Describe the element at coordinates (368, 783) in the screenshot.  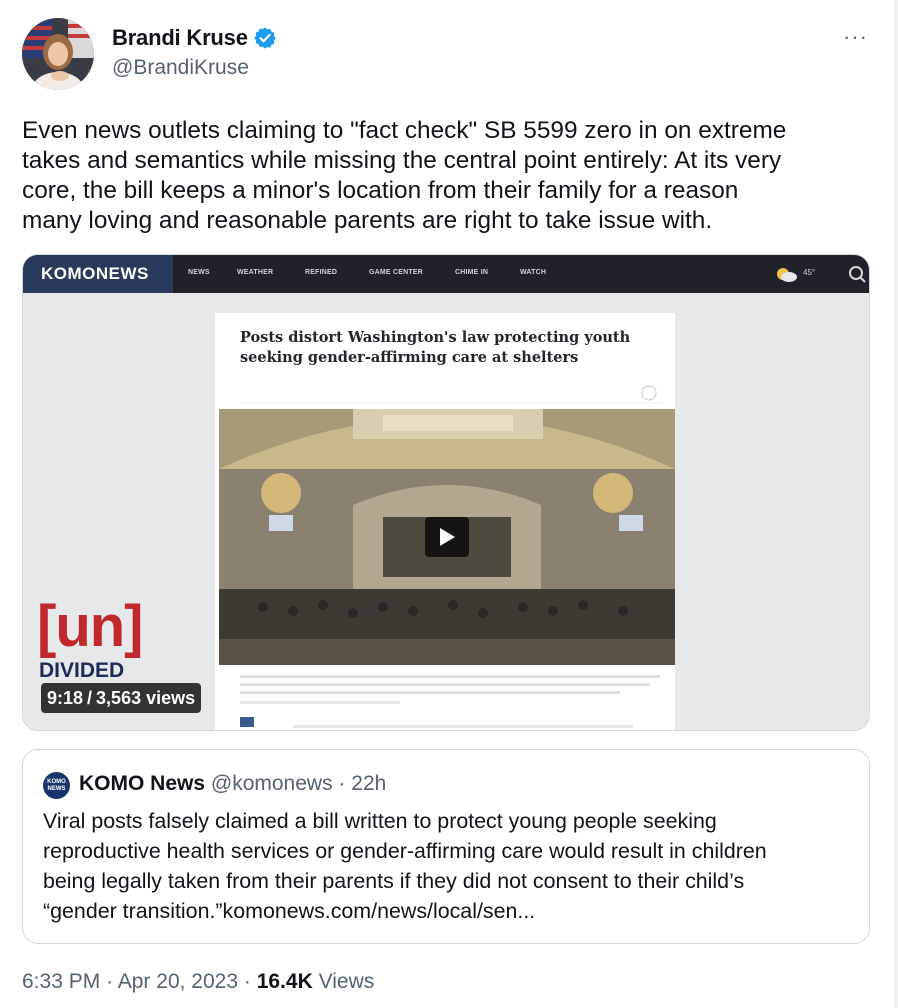
I see `quoted-tweet-age: 22h` at that location.